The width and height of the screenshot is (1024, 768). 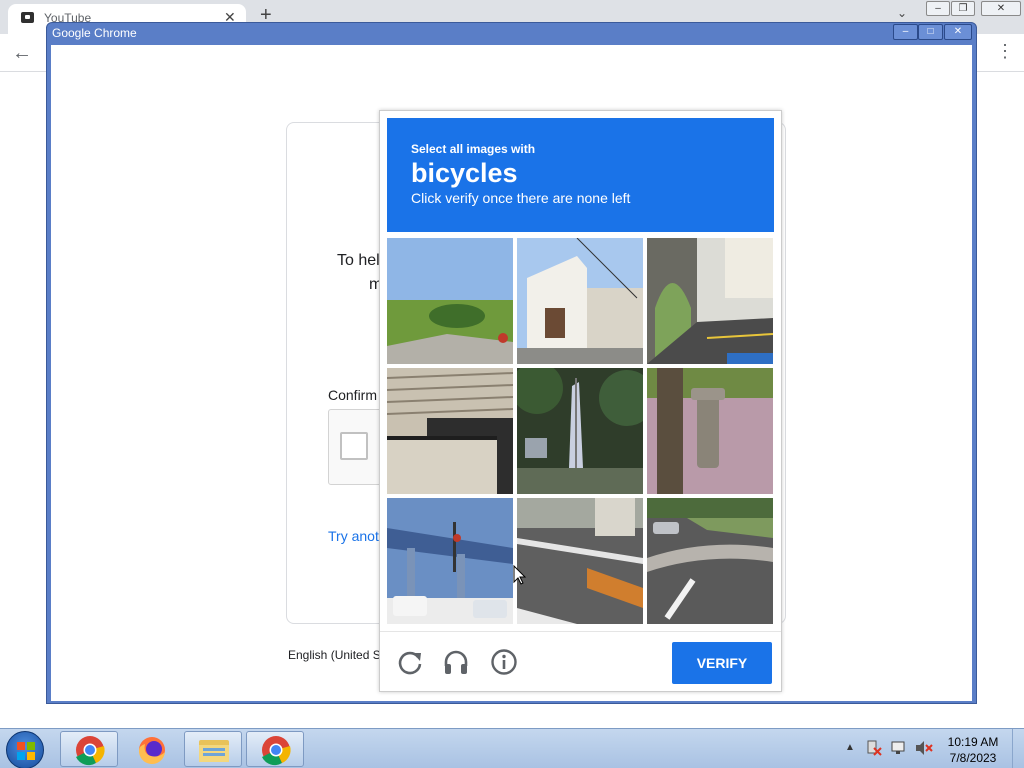 What do you see at coordinates (521, 198) in the screenshot?
I see `instruction-sub: Click verify once there are none left` at bounding box center [521, 198].